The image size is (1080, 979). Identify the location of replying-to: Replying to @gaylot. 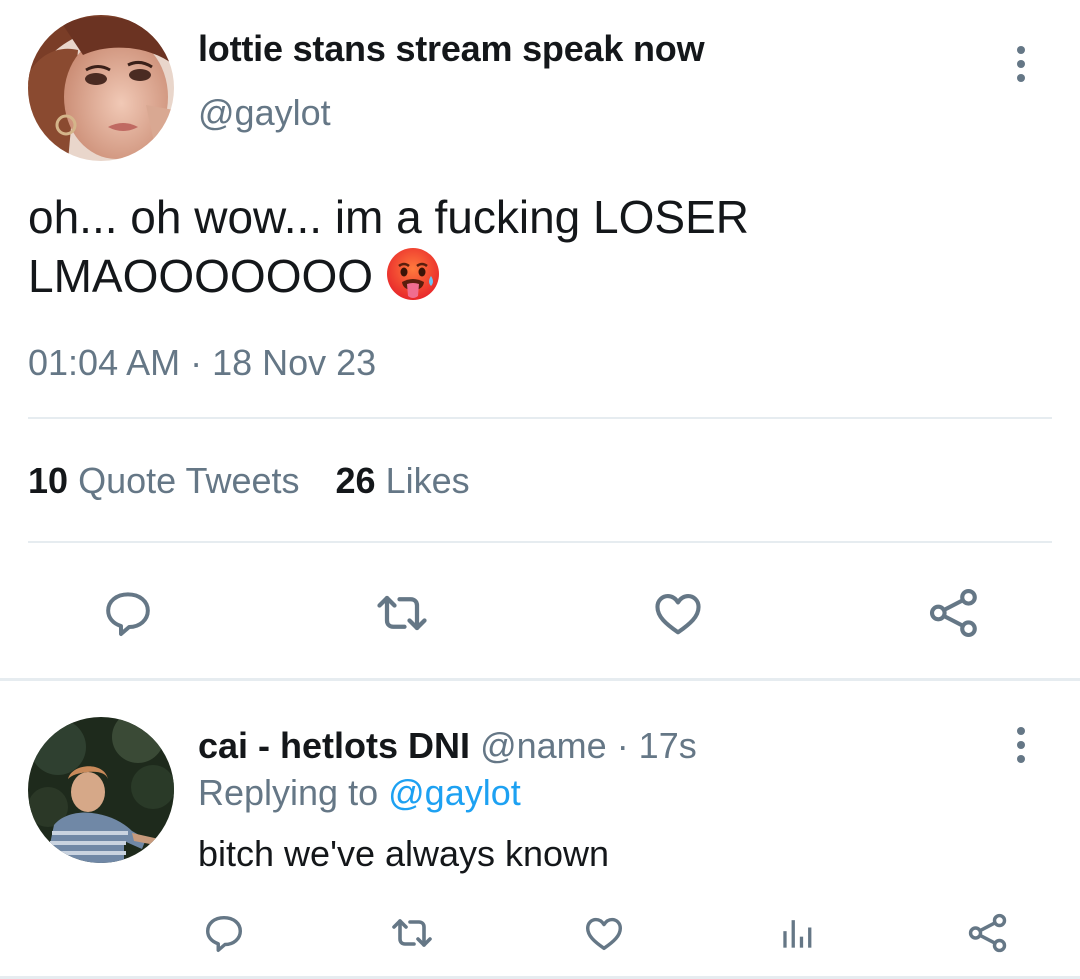
(359, 793).